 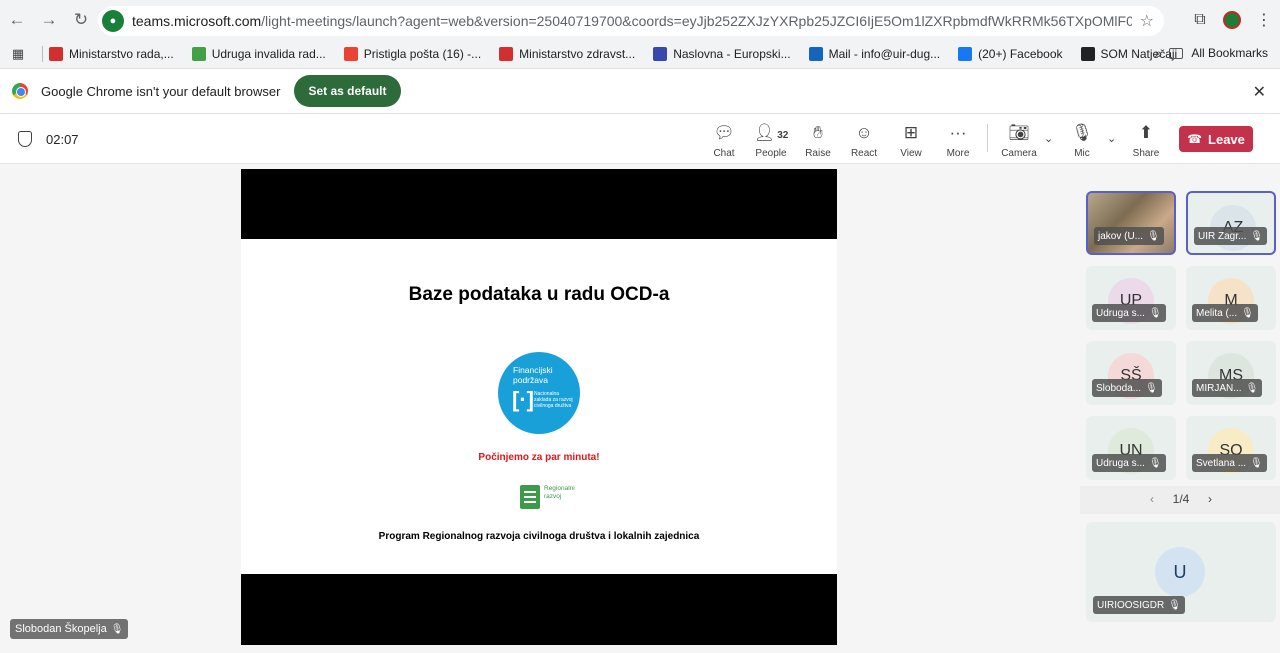 What do you see at coordinates (25, 139) in the screenshot?
I see `shield-icon` at bounding box center [25, 139].